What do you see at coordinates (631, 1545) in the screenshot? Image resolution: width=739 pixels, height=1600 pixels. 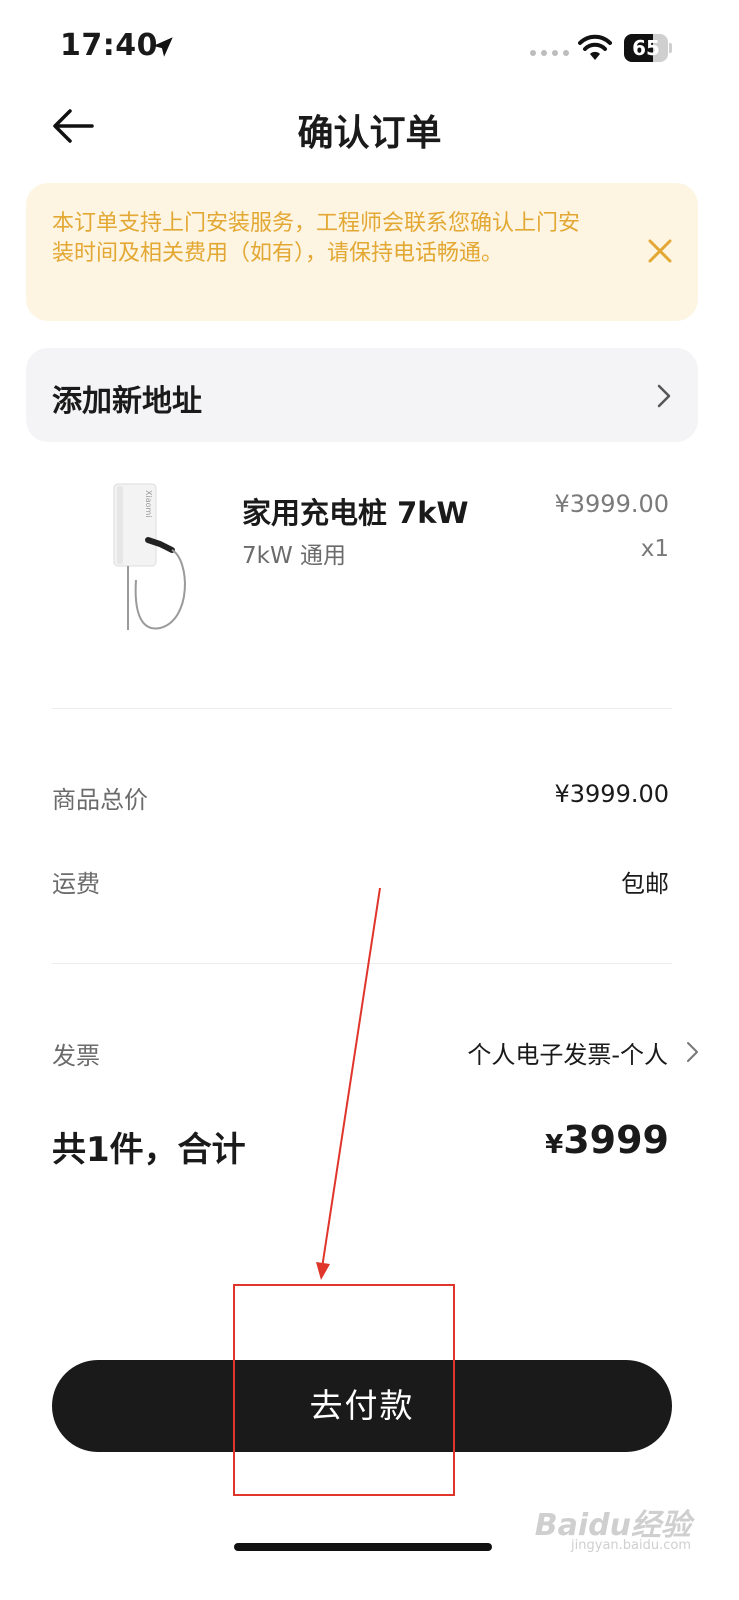 I see `watermark-url: jingyan.baidu.com` at bounding box center [631, 1545].